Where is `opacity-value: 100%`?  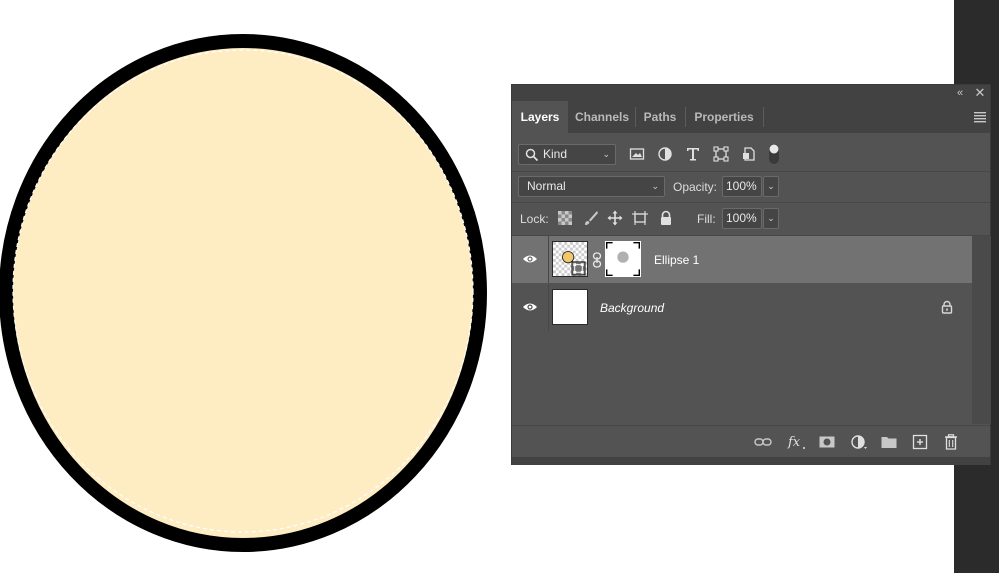
opacity-value: 100% is located at coordinates (741, 186).